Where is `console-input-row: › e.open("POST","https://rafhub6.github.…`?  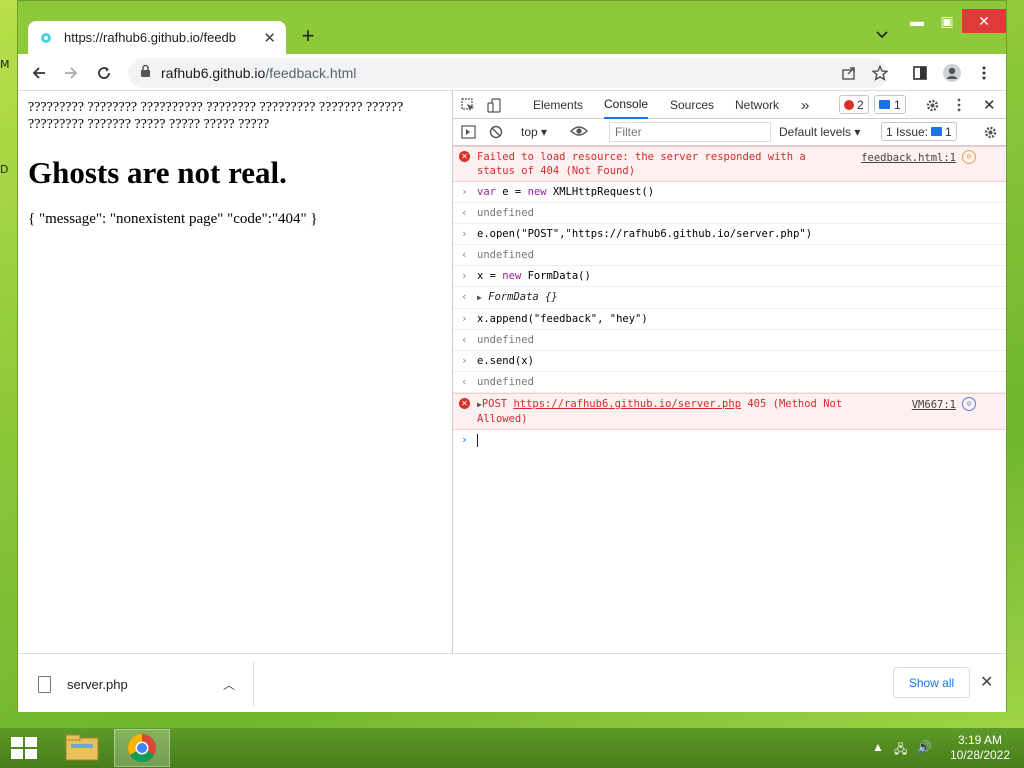 console-input-row: › e.open("POST","https://rafhub6.github.… is located at coordinates (729, 234).